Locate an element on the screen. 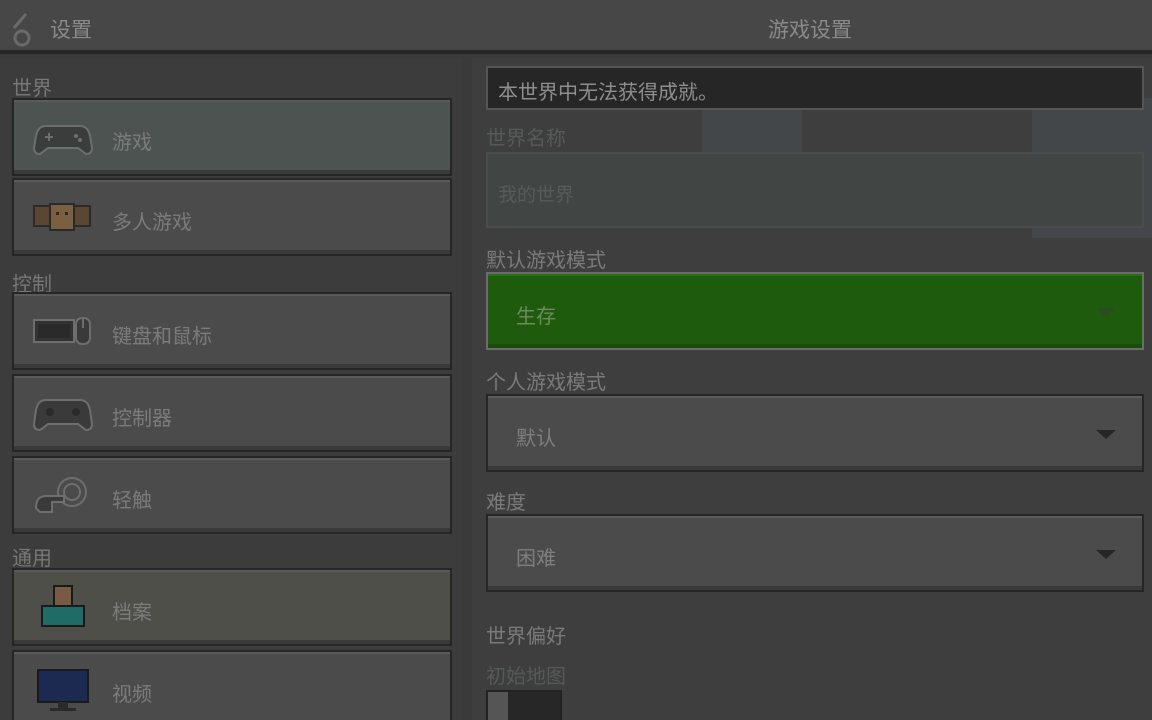 This screenshot has height=720, width=1152. default-game-mode-dropdown: 生存 is located at coordinates (815, 311).